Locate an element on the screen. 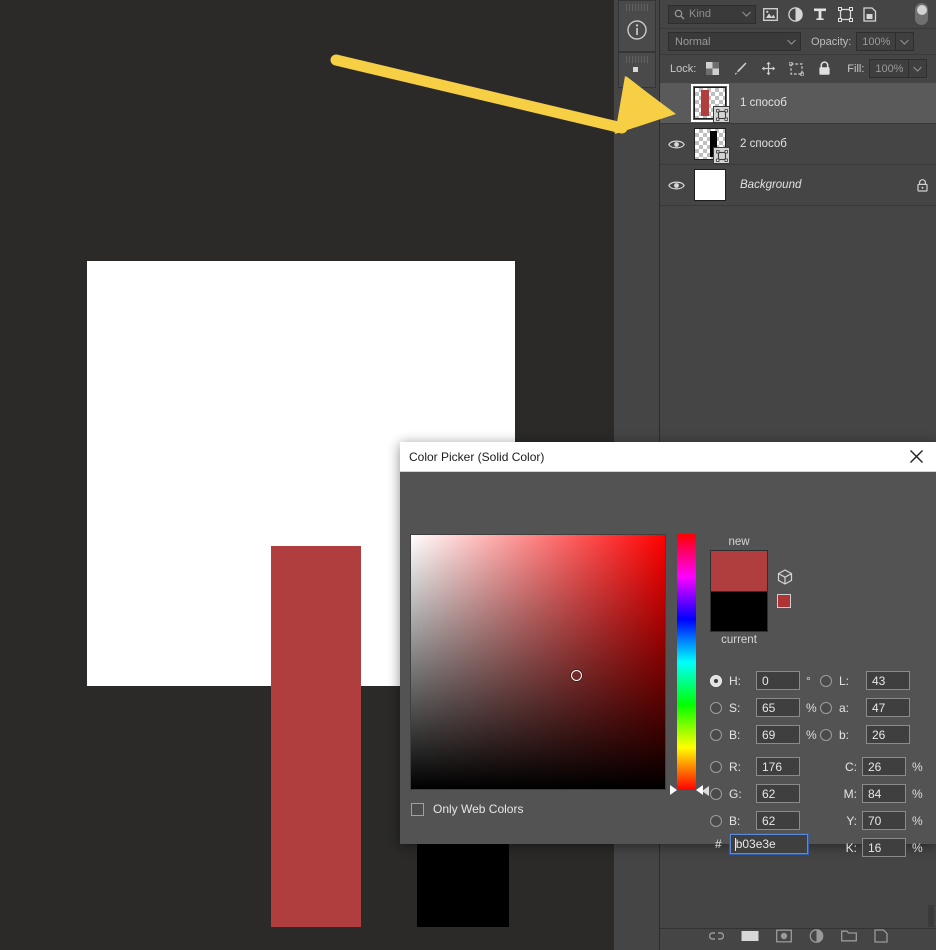  lock-transparent-pixels-icon is located at coordinates (712, 69).